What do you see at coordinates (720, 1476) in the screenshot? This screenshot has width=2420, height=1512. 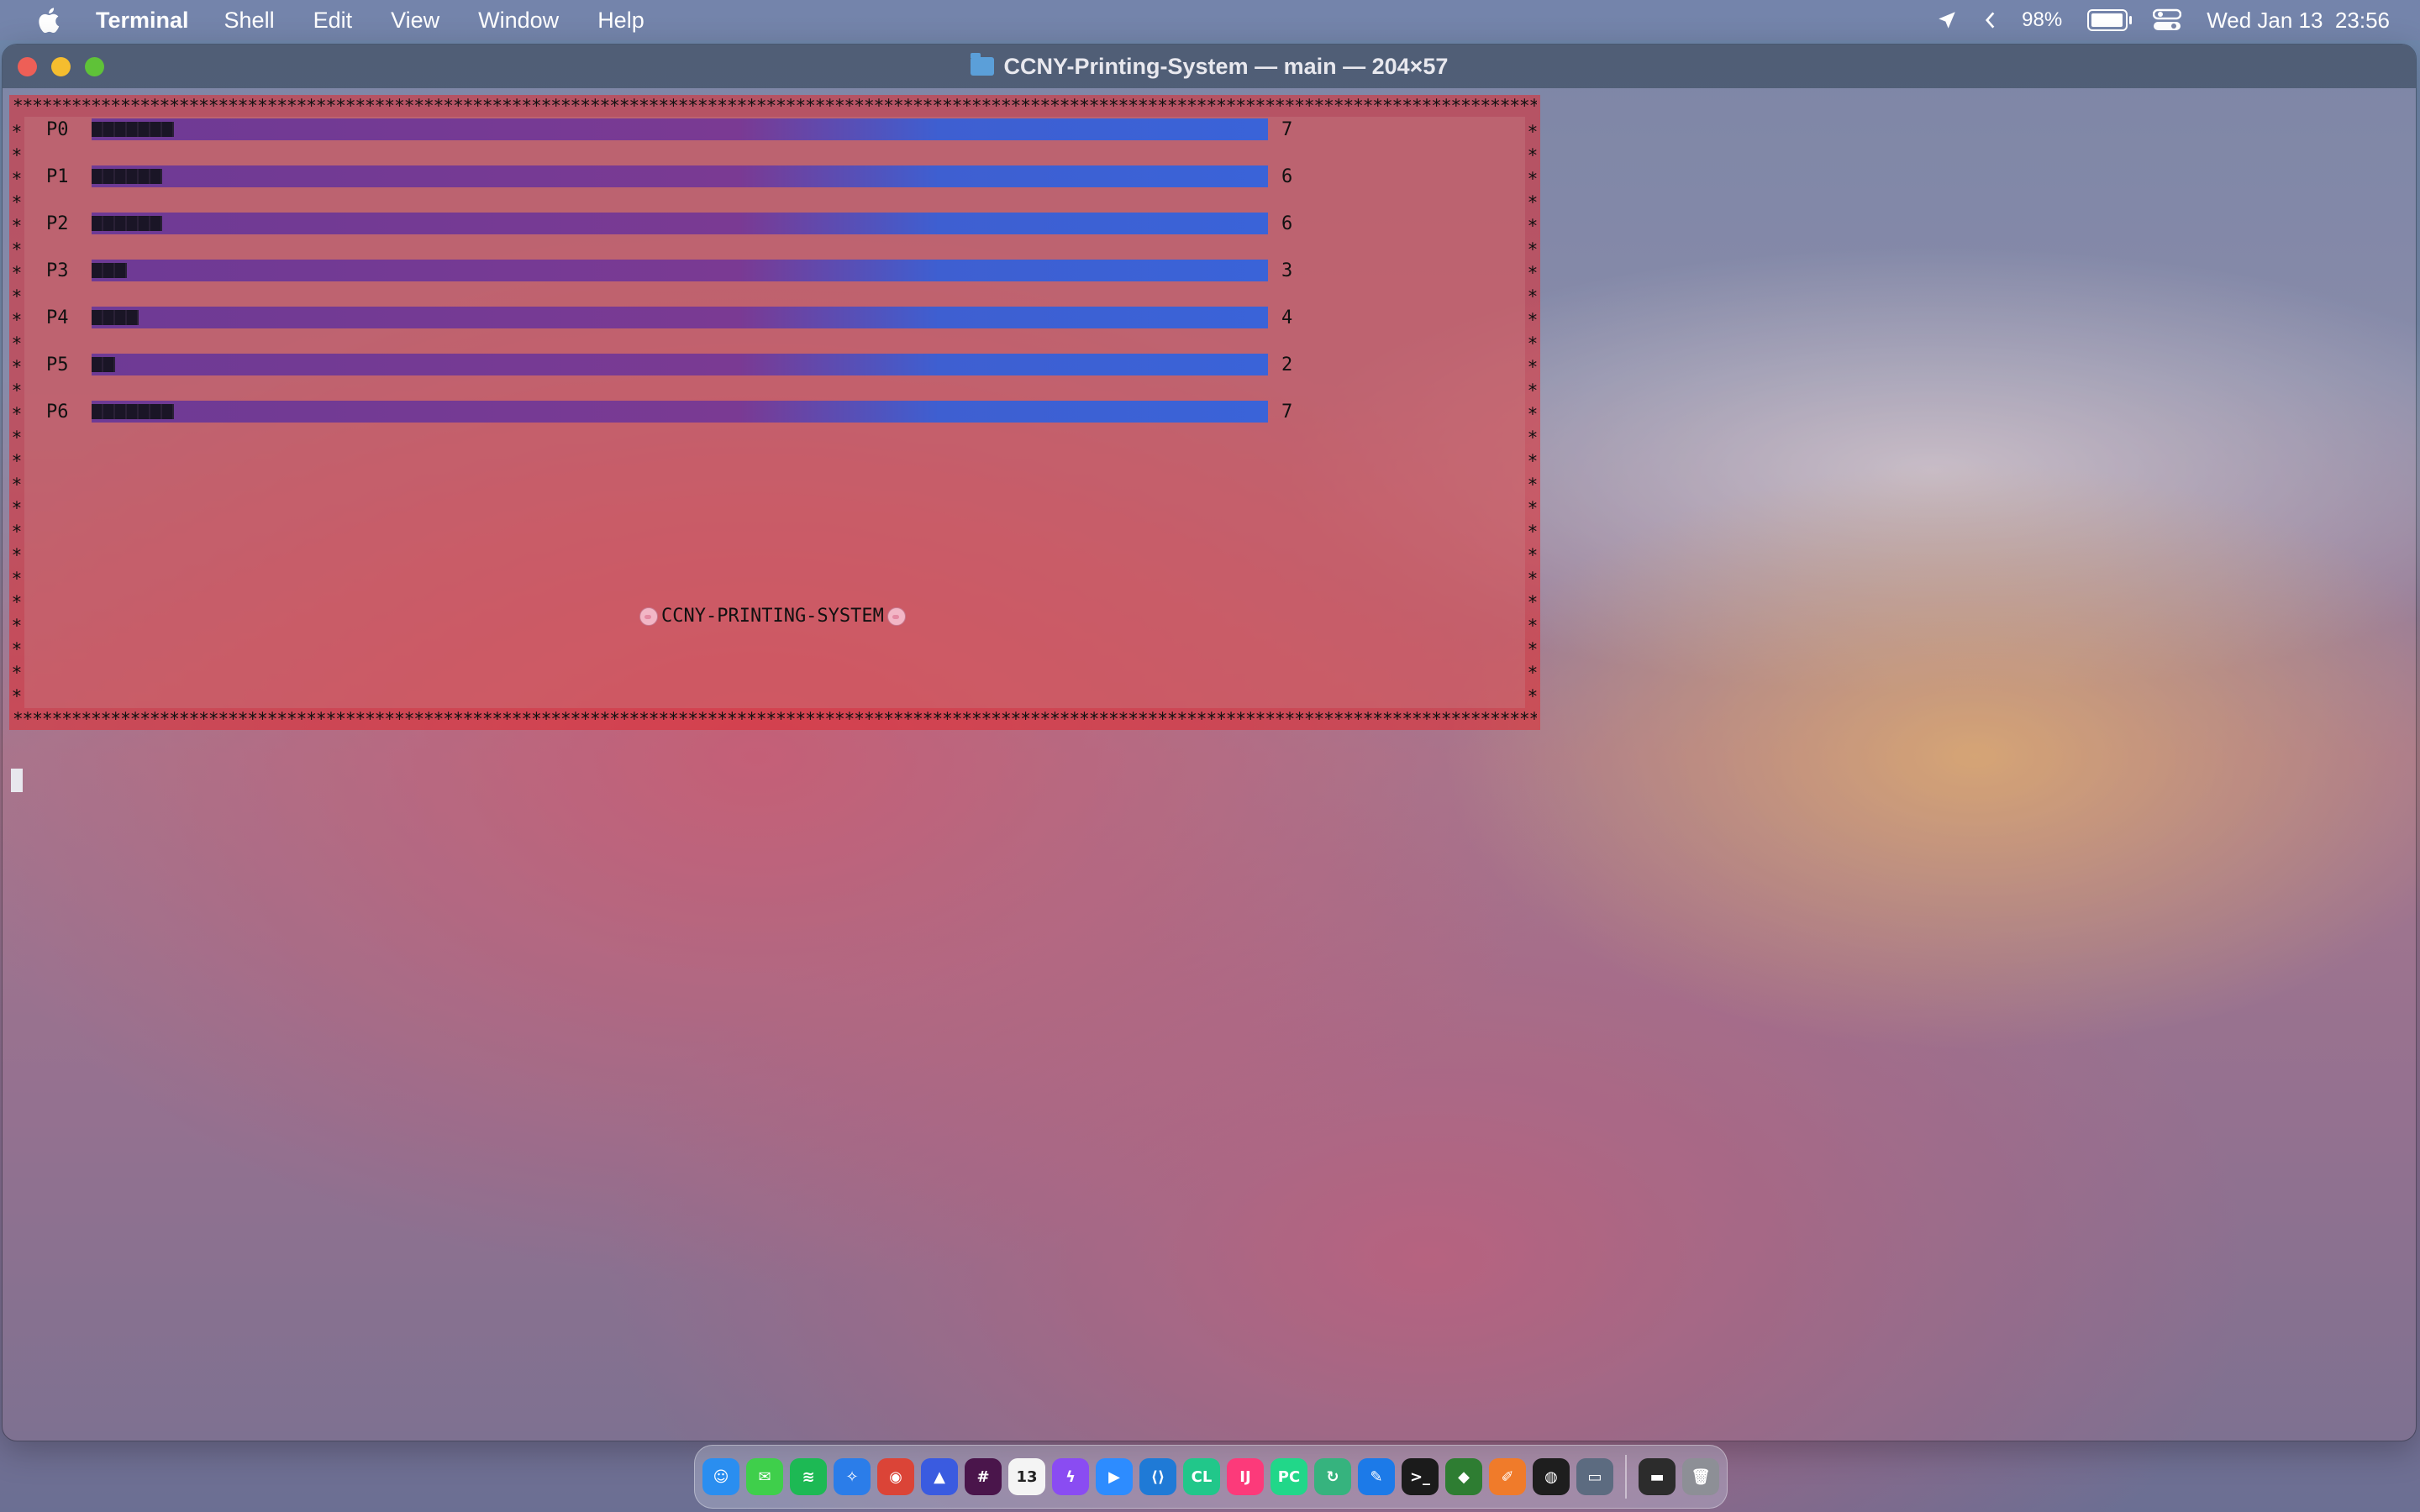 I see `finder-icon: ☺` at bounding box center [720, 1476].